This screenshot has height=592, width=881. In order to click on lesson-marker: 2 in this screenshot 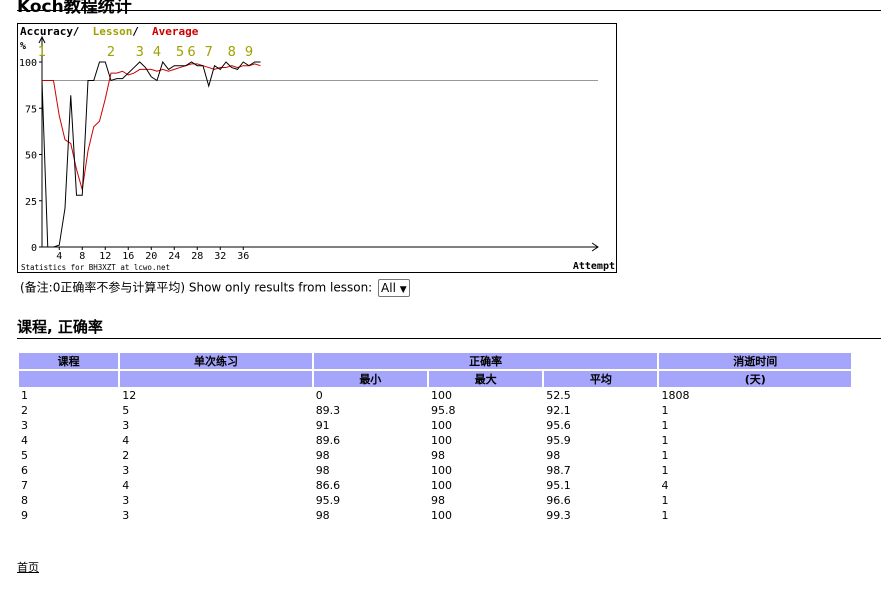, I will do `click(111, 52)`.